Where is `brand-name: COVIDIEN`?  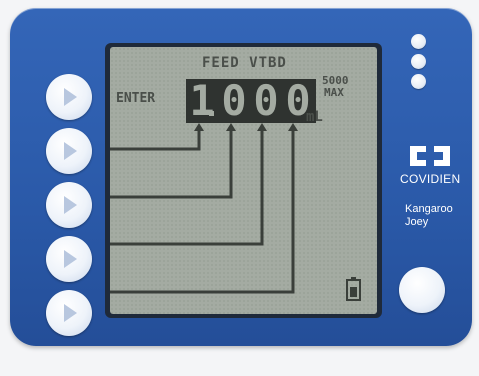
brand-name: COVIDIEN is located at coordinates (430, 179).